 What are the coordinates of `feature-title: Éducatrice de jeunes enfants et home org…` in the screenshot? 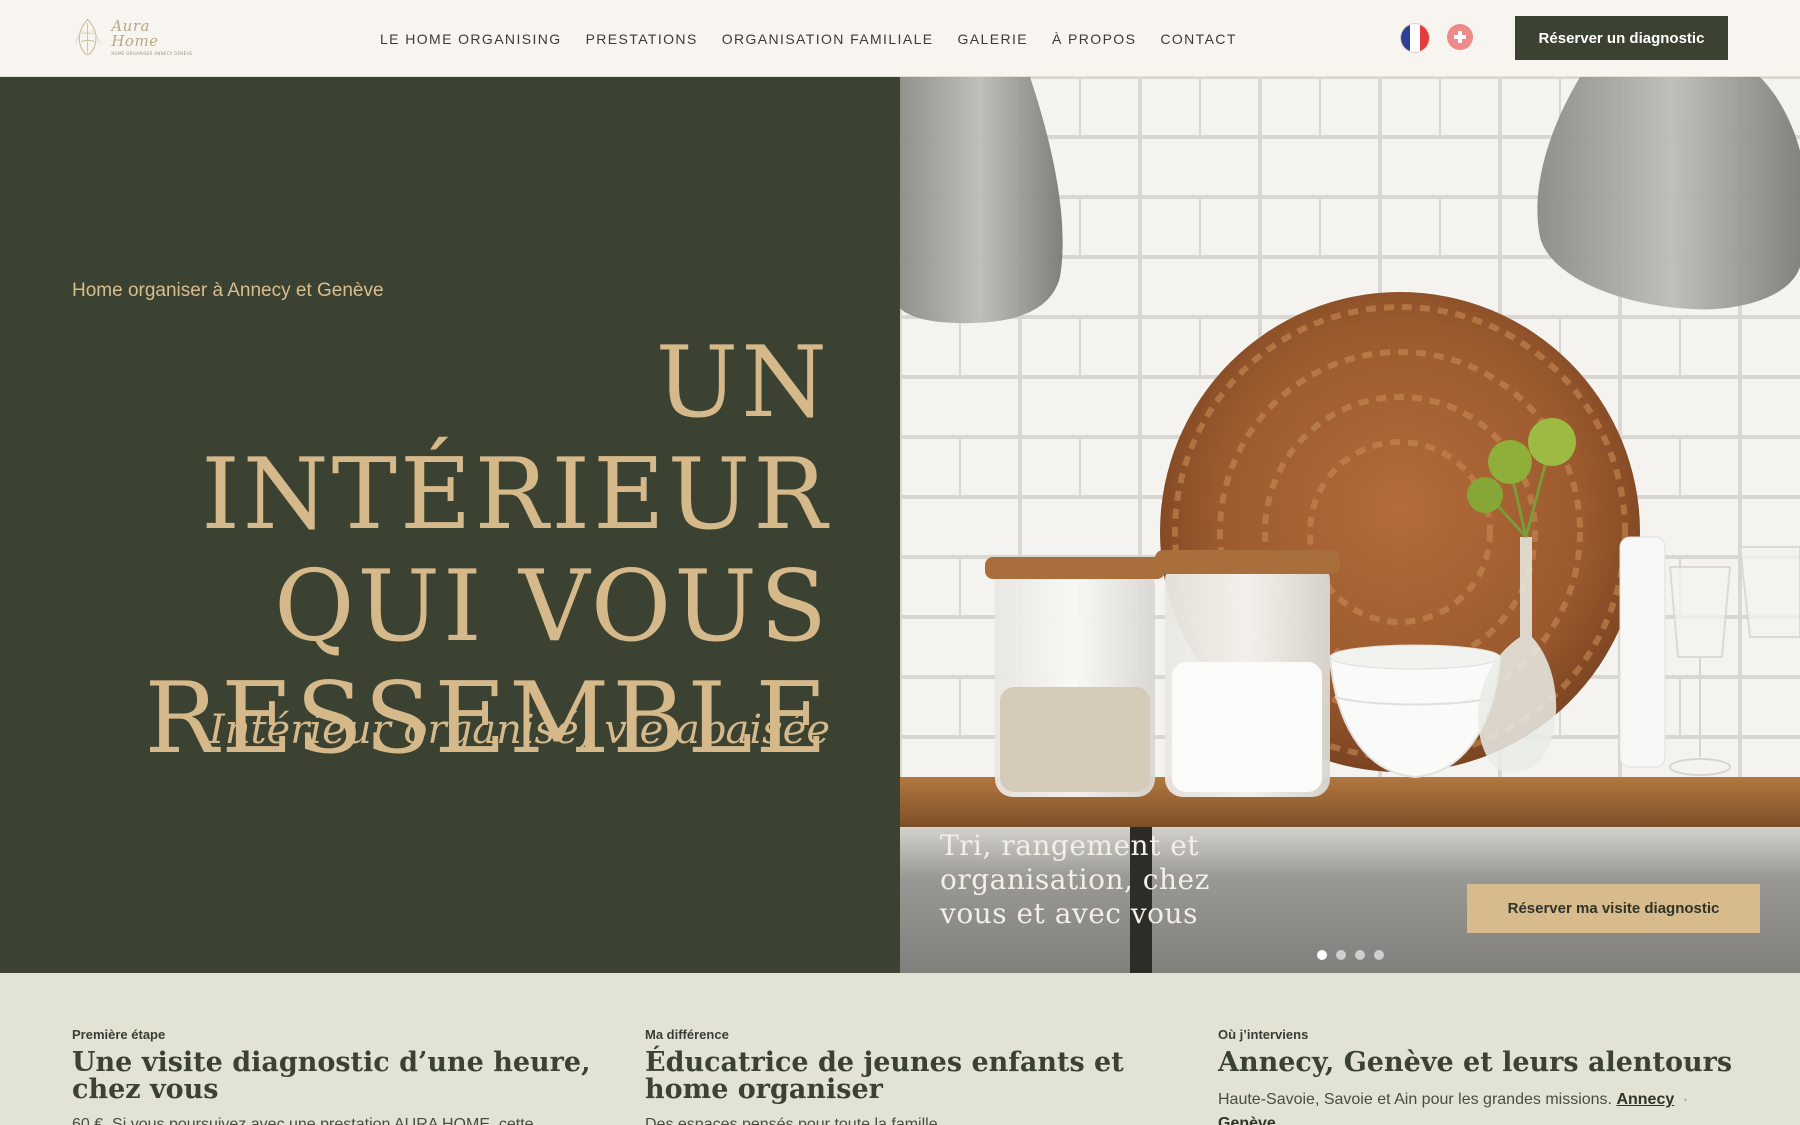 It's located at (884, 1076).